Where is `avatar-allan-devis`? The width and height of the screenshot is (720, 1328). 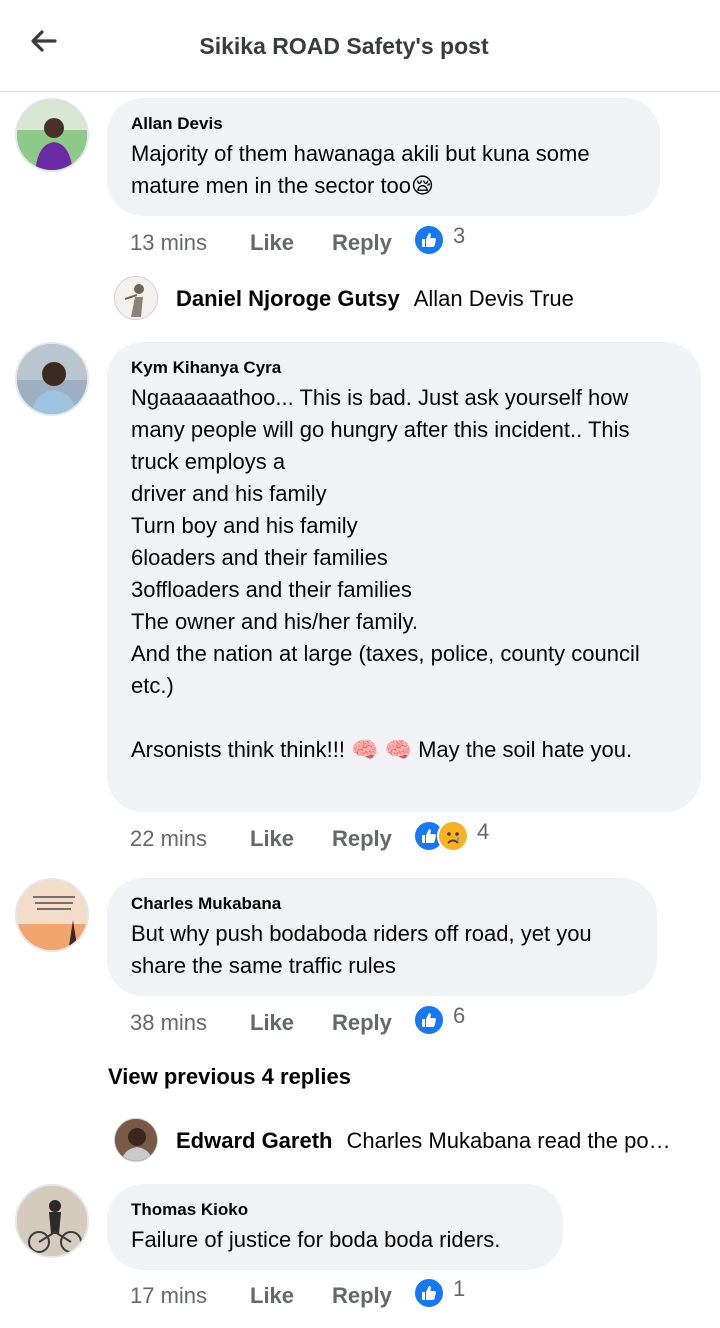
avatar-allan-devis is located at coordinates (52, 135).